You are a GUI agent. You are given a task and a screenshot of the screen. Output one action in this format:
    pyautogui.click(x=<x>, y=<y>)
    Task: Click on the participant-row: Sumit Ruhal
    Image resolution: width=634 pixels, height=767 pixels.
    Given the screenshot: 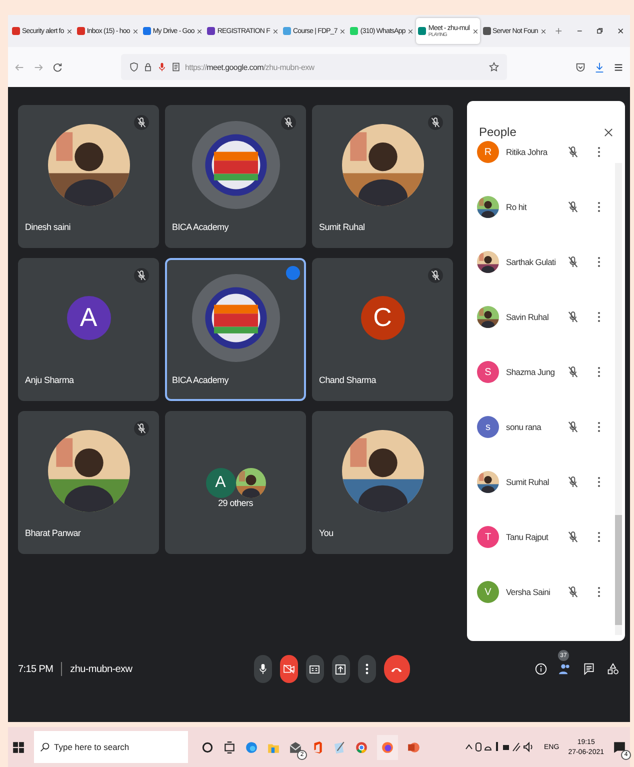 What is the action you would take?
    pyautogui.click(x=539, y=482)
    